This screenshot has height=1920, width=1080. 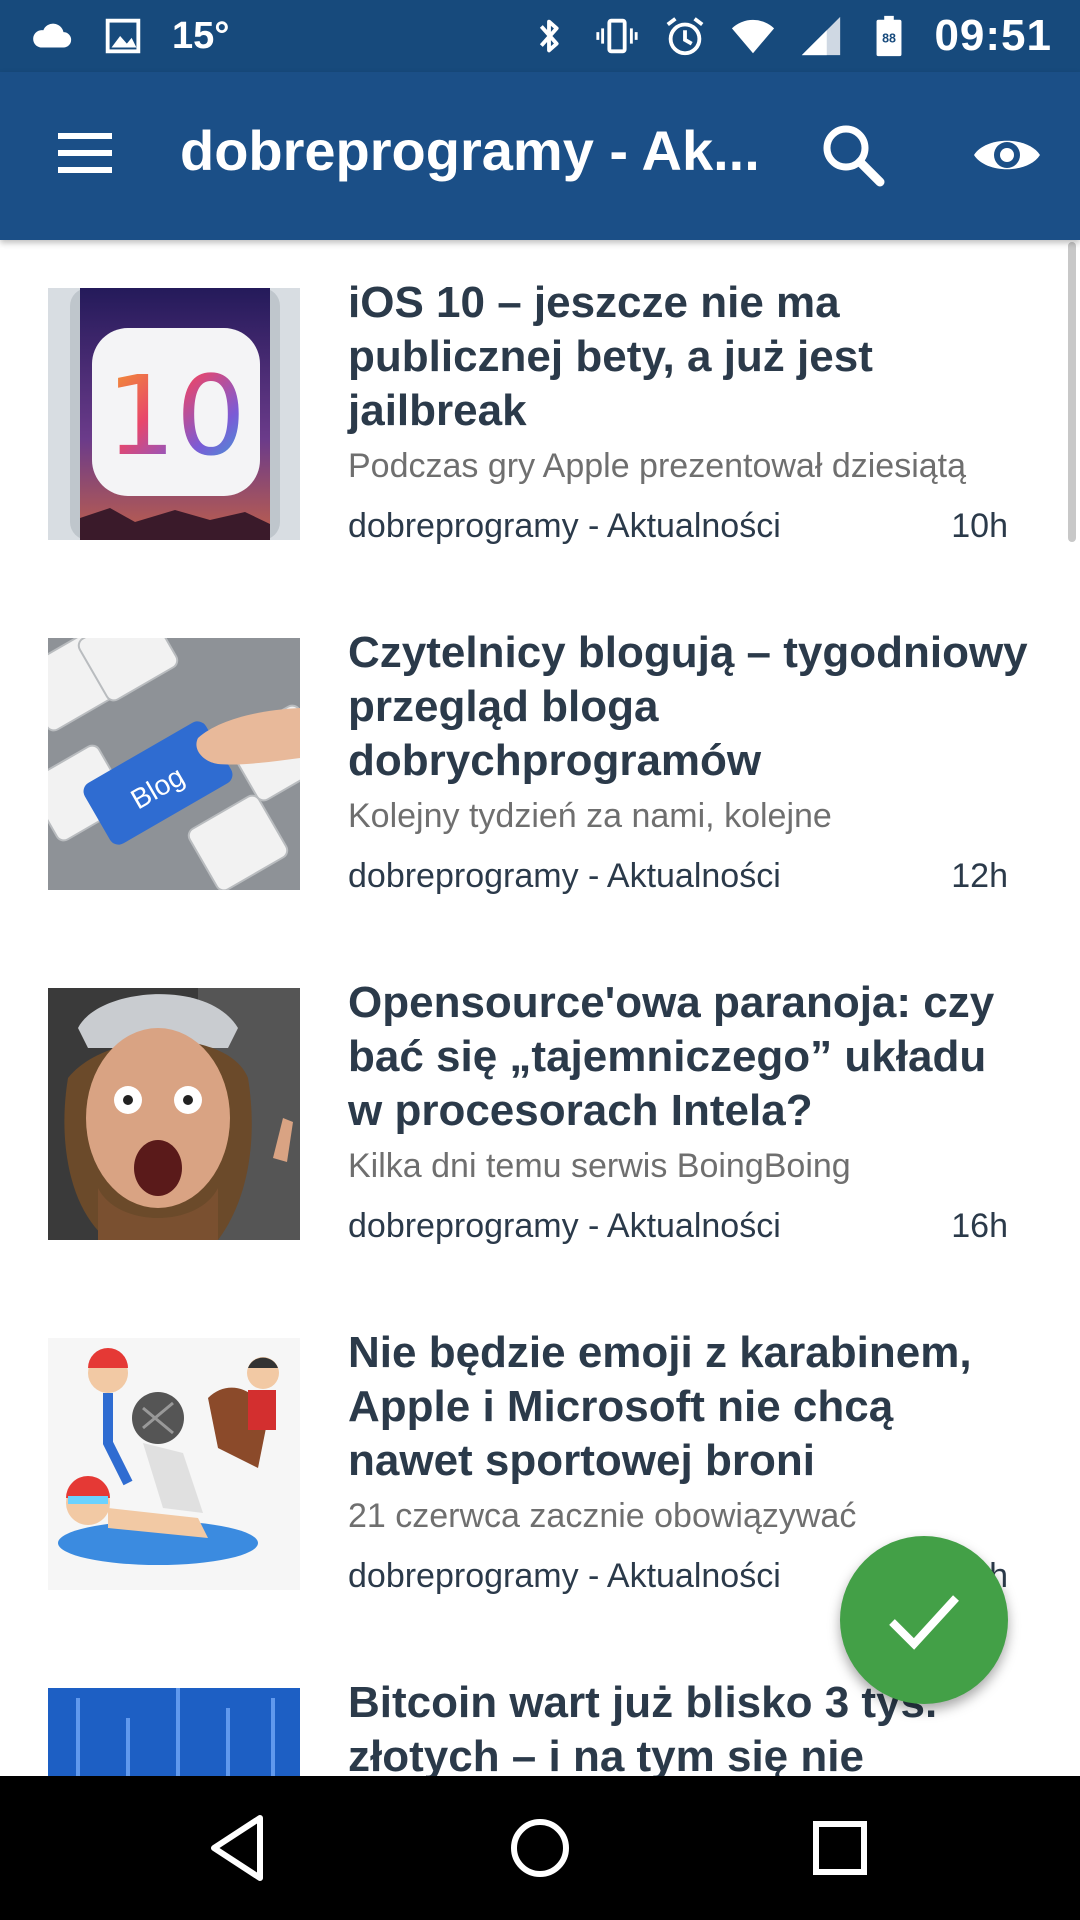 I want to click on navigation-bar, so click(x=540, y=1848).